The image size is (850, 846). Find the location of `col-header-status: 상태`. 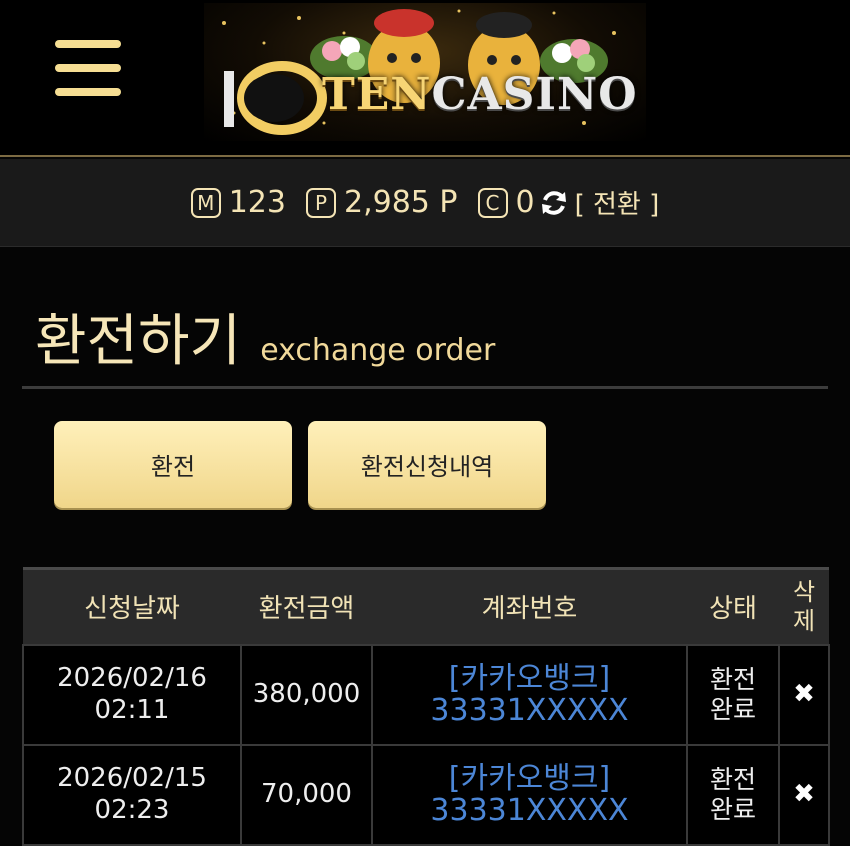

col-header-status: 상태 is located at coordinates (733, 606).